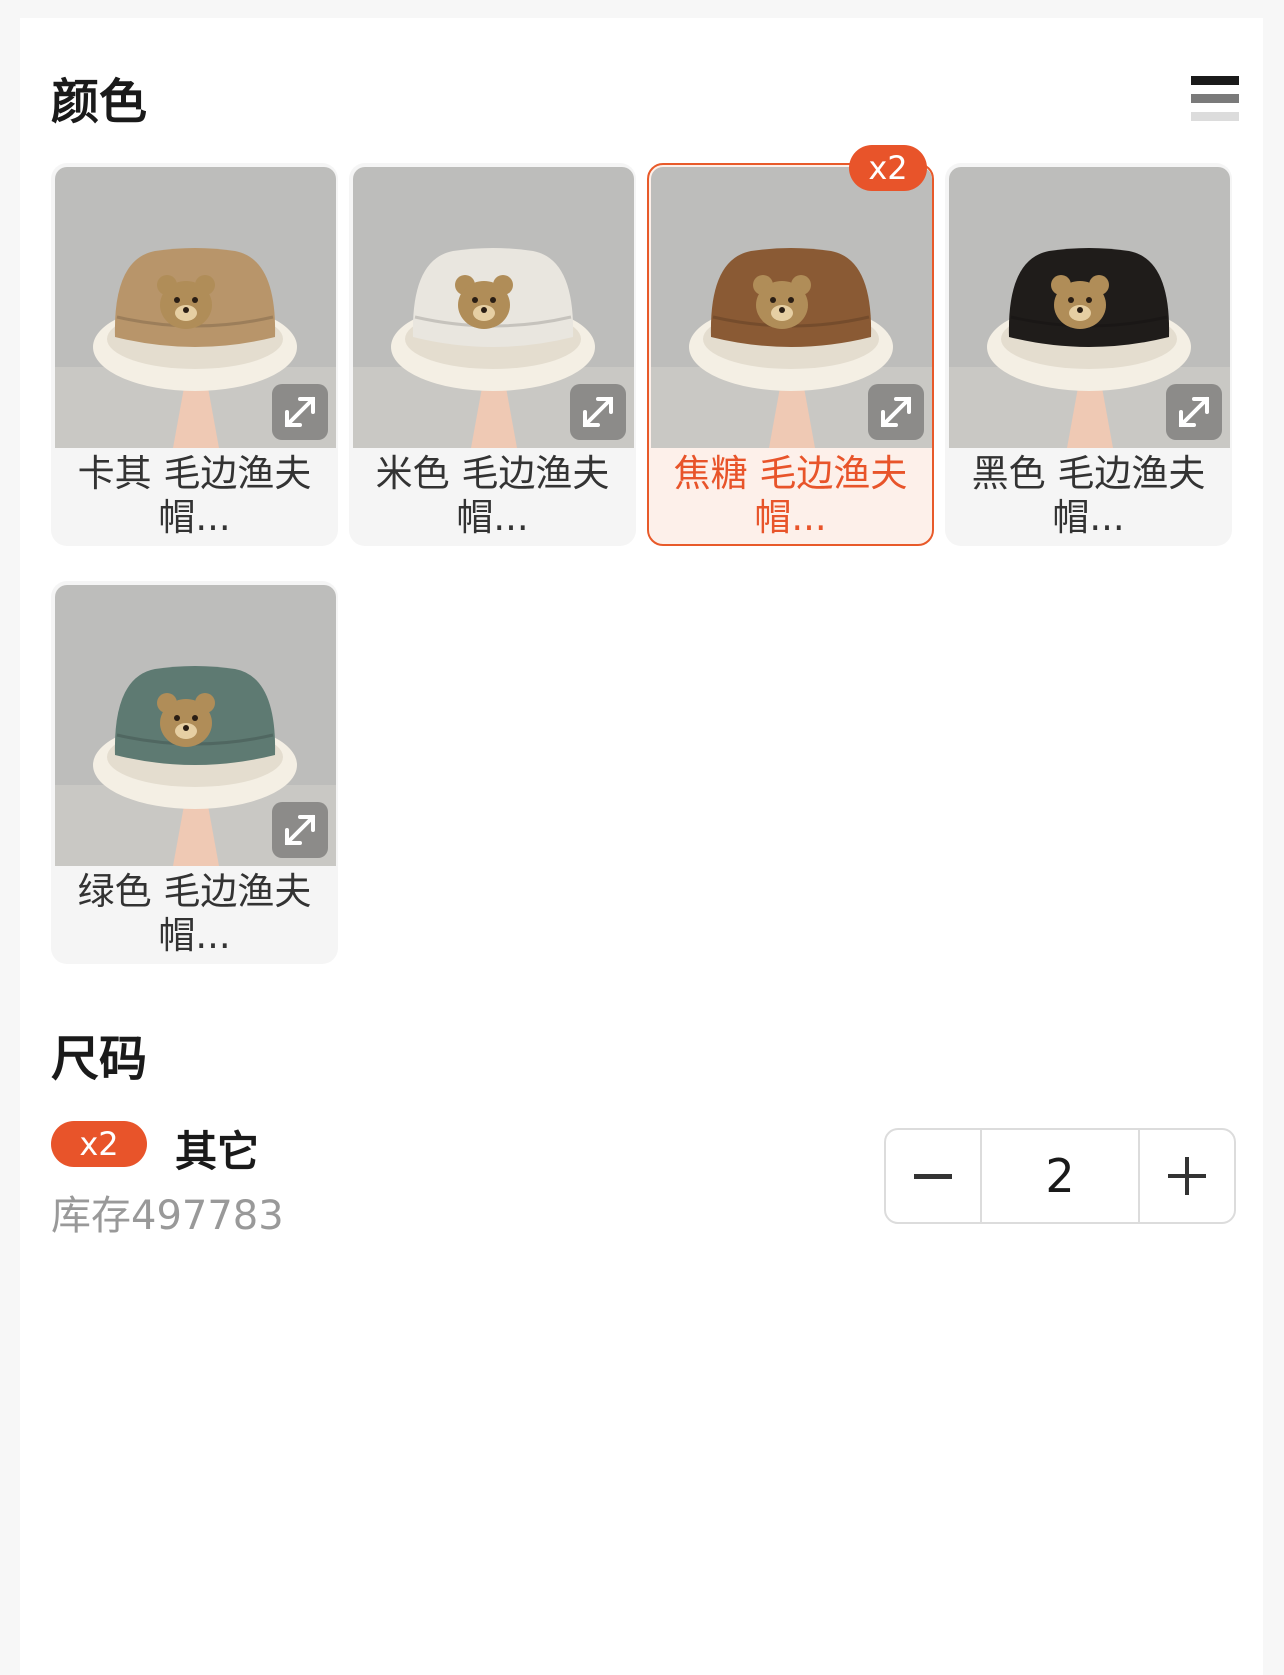  Describe the element at coordinates (99, 1144) in the screenshot. I see `size-quantity-badge: x2` at that location.